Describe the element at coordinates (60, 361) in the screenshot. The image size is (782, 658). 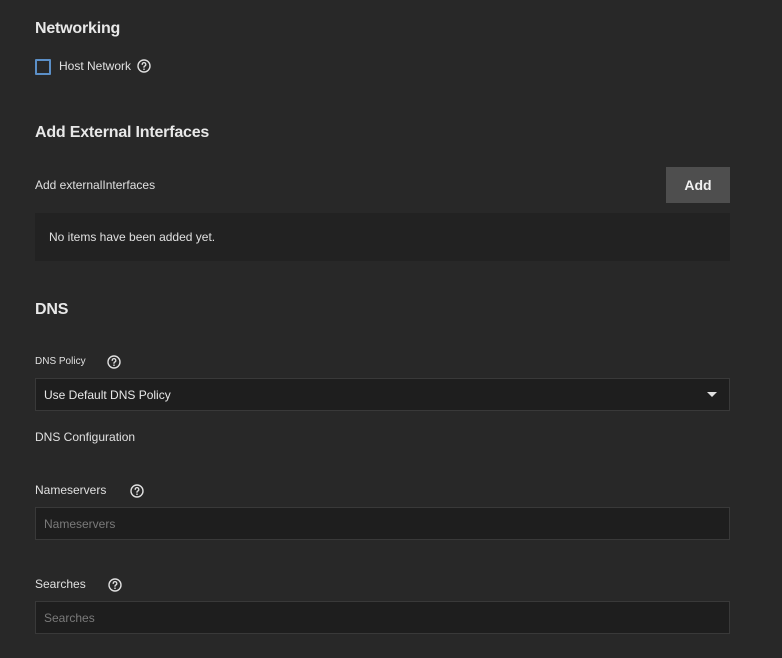
I see `dns-policy-label: DNS Policy` at that location.